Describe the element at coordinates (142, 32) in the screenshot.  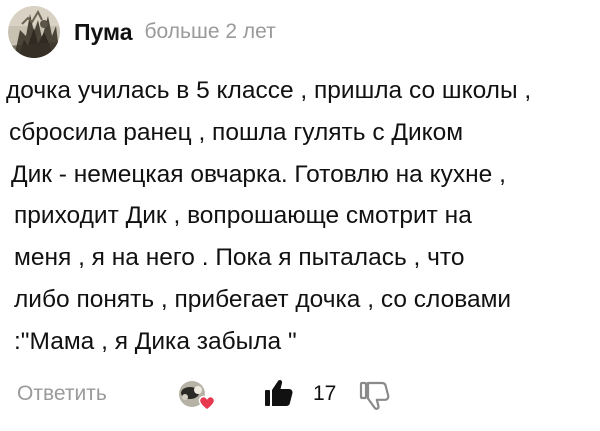
I see `comment-header: Пума больше 2 лет` at that location.